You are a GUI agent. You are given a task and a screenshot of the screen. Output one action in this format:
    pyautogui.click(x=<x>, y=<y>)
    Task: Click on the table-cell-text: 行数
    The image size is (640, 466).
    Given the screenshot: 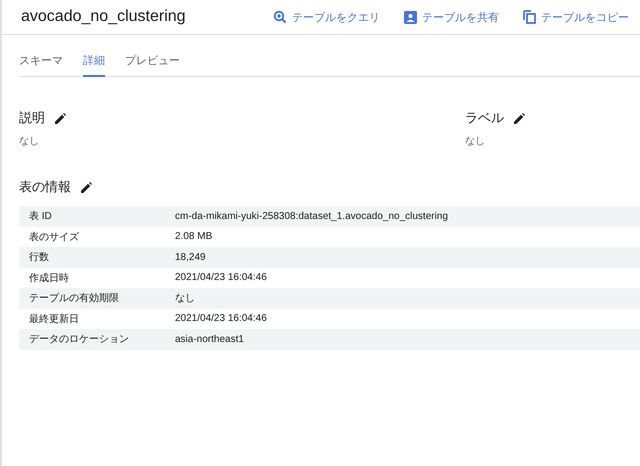 What is the action you would take?
    pyautogui.click(x=39, y=257)
    